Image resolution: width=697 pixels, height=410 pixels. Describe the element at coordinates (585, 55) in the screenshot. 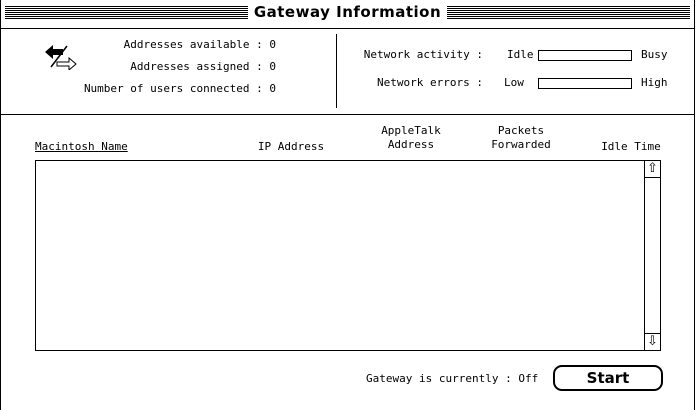

I see `network-activity-meter` at that location.